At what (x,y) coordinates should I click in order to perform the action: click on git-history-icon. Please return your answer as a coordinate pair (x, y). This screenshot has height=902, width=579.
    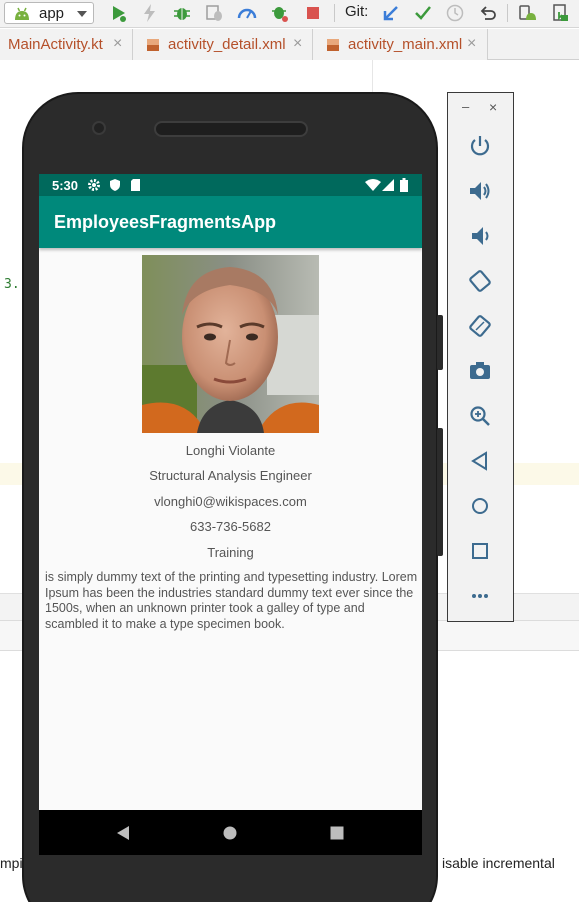
    Looking at the image, I should click on (455, 13).